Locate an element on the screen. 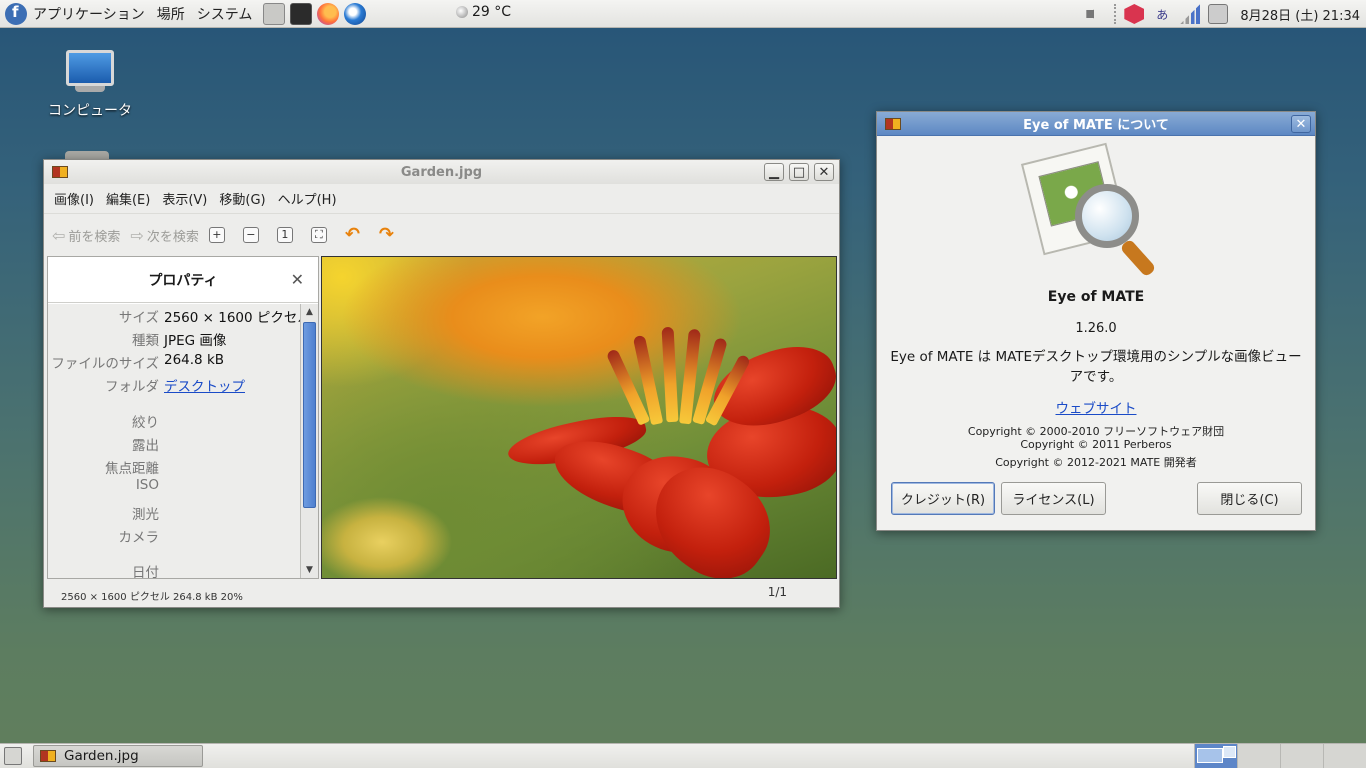 This screenshot has width=1366, height=768. zoom-fit-icon: ⛶ is located at coordinates (318, 235).